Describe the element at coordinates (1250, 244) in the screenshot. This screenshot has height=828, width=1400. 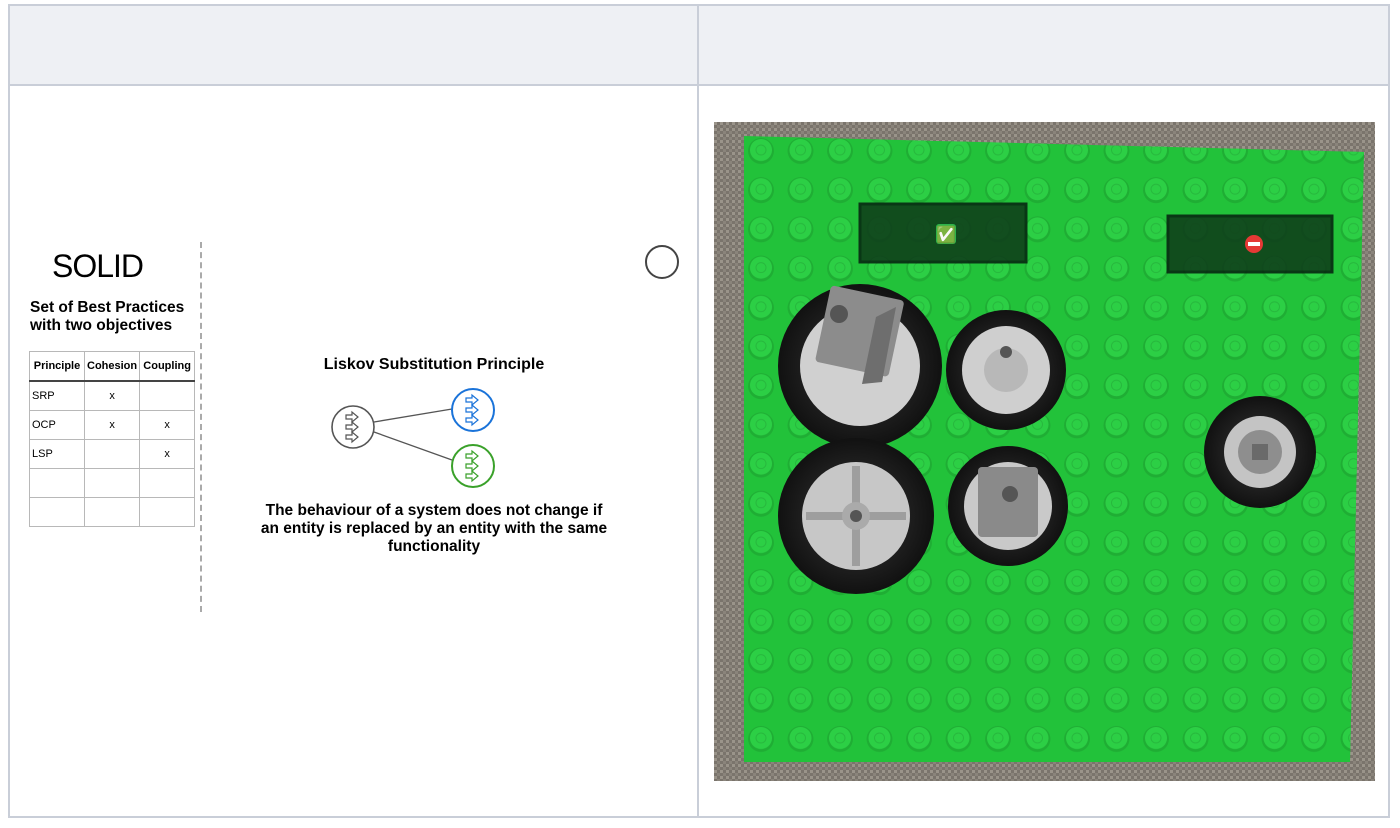
I see `bad-marker-tile` at that location.